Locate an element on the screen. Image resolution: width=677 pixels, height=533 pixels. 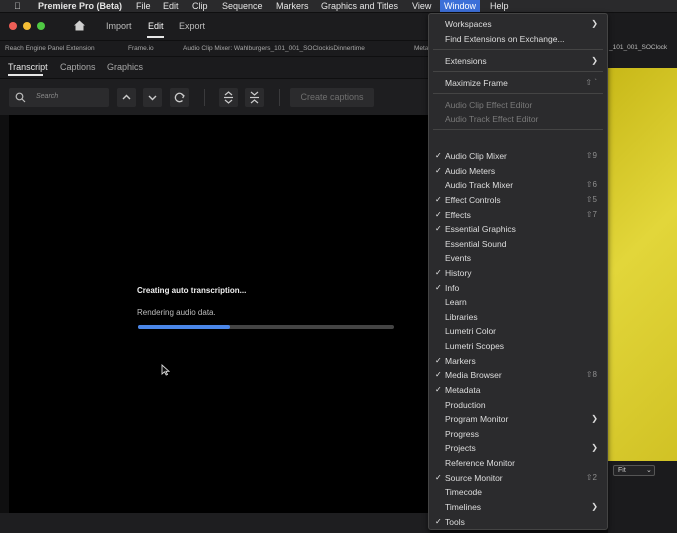
search-input: Search is located at coordinates (59, 97).